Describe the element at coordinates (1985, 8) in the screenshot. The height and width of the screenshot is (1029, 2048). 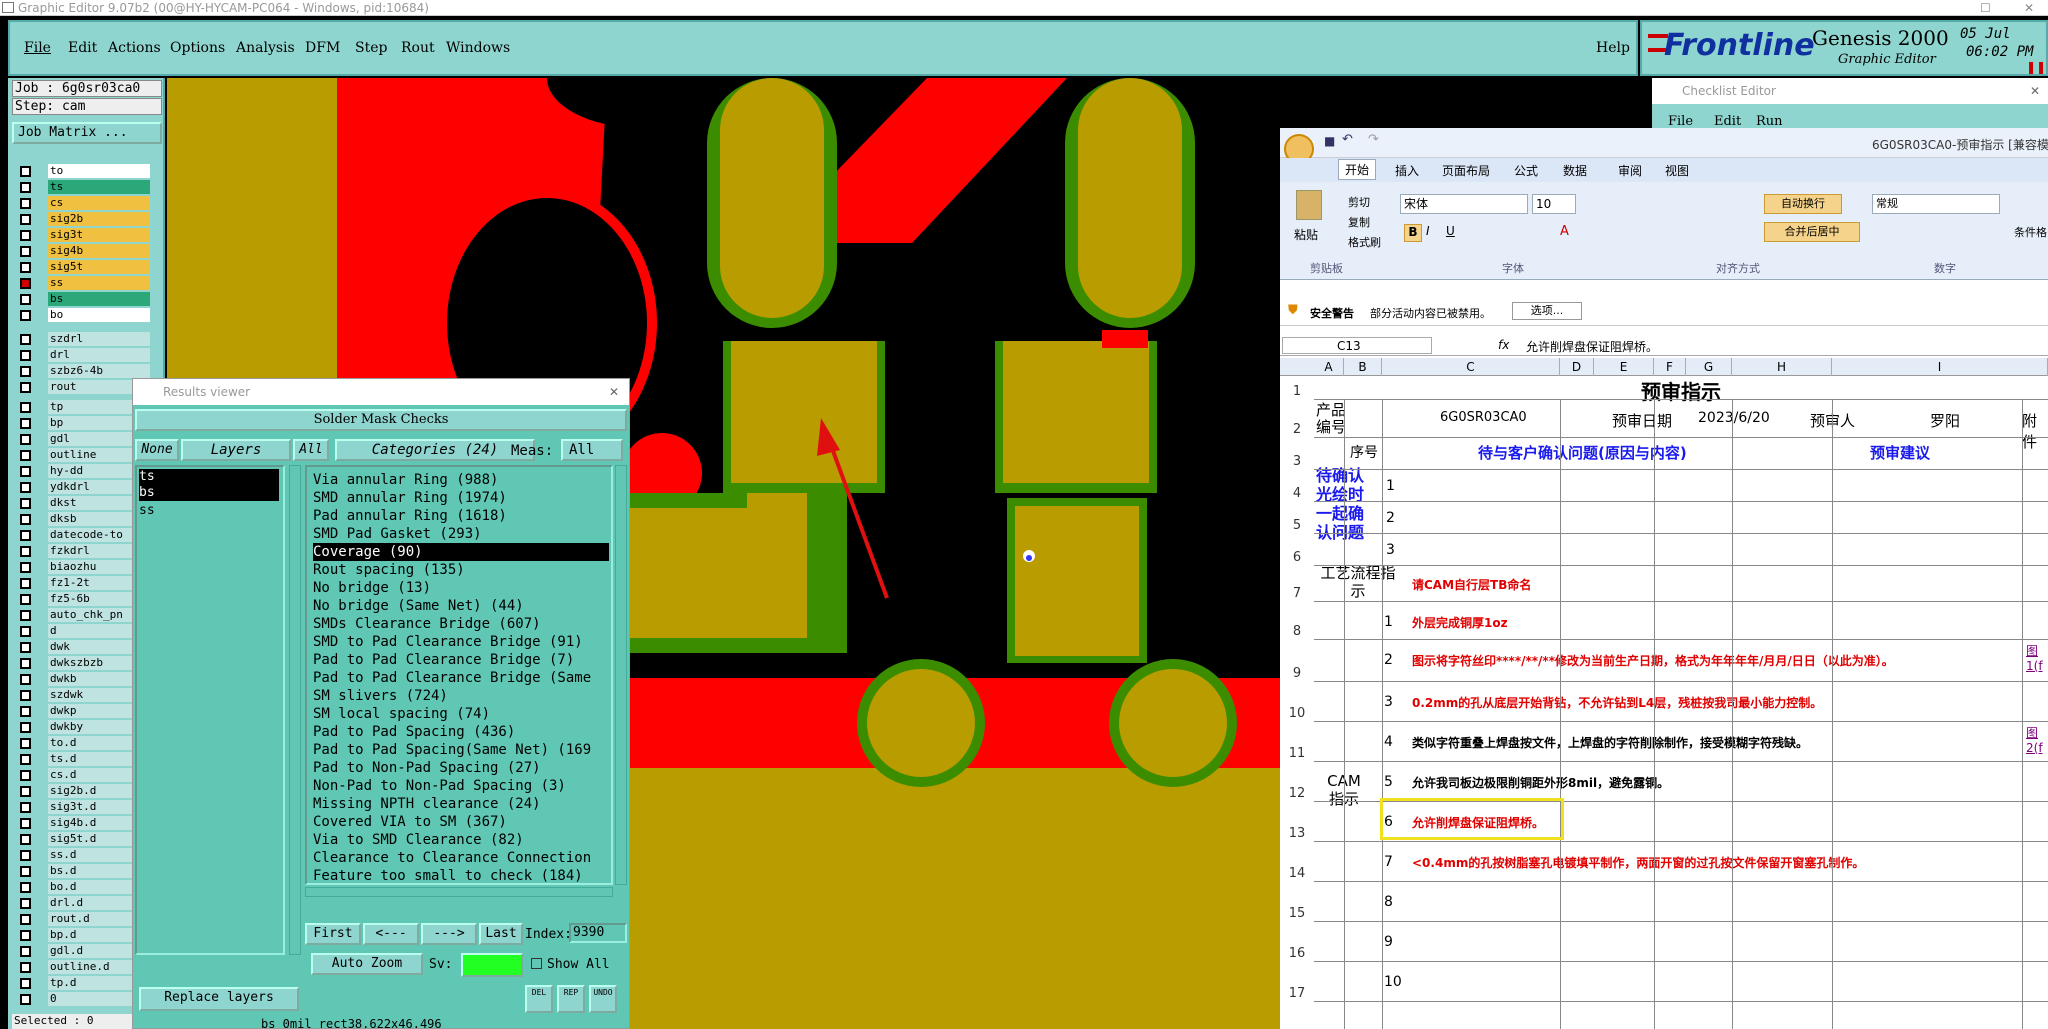
I see `maximize-icon: ☐` at that location.